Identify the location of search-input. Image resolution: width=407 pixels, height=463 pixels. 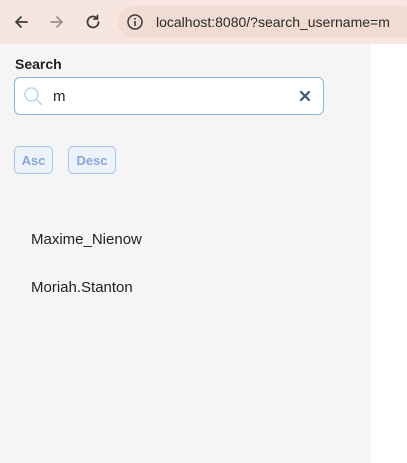
(168, 96).